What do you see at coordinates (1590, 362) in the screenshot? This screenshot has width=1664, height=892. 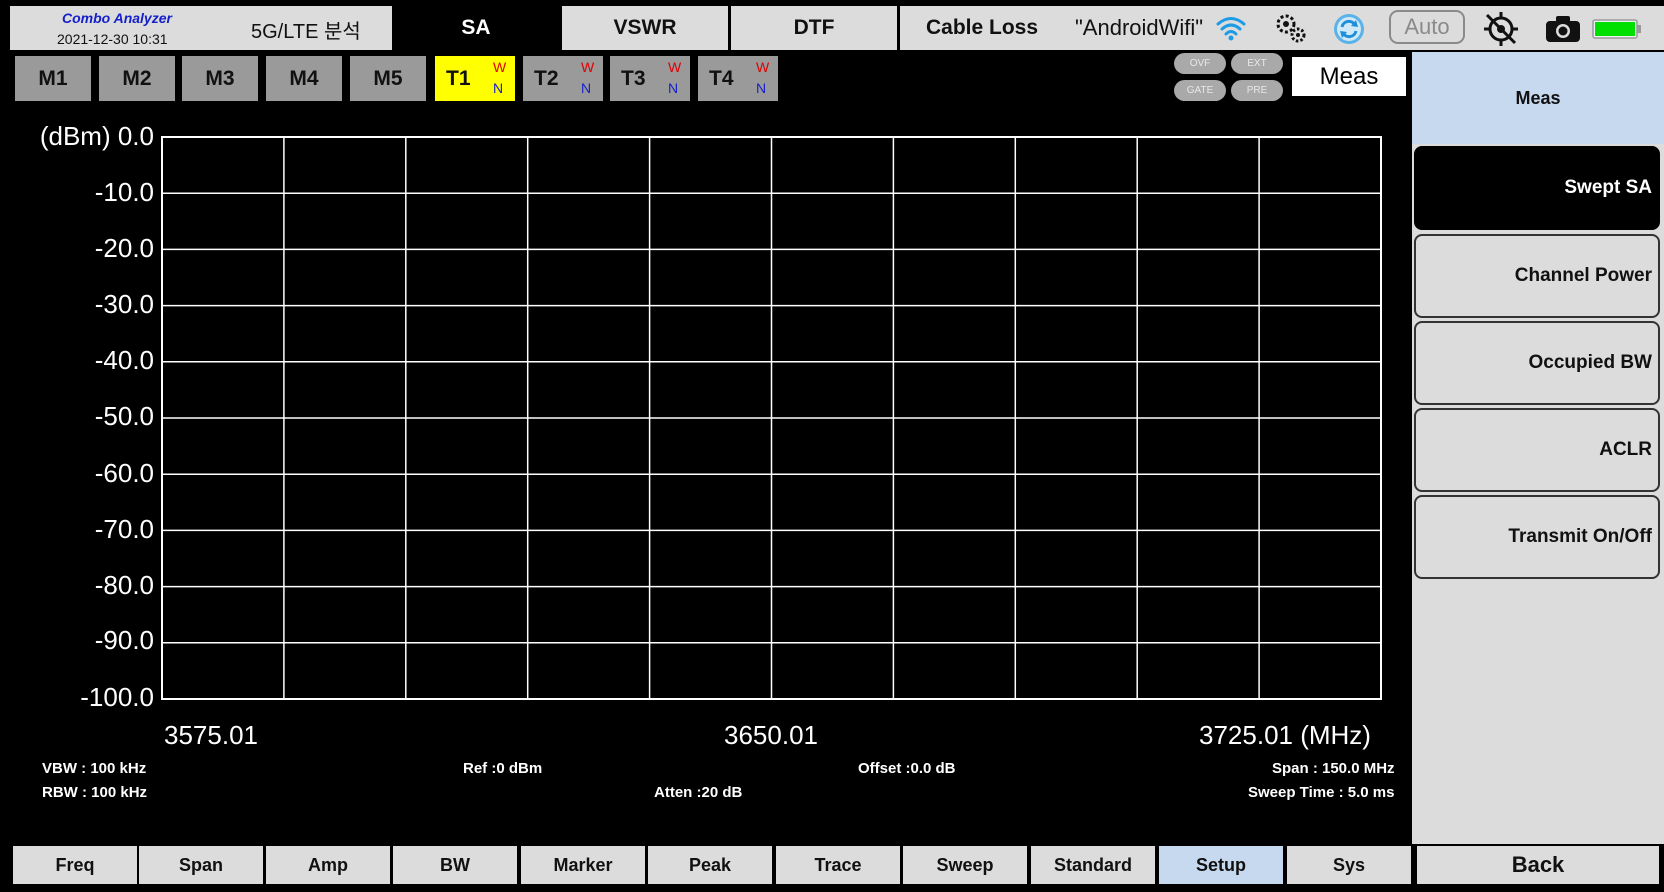 I see `softkey-occupied-bw-label: Occupied BW` at bounding box center [1590, 362].